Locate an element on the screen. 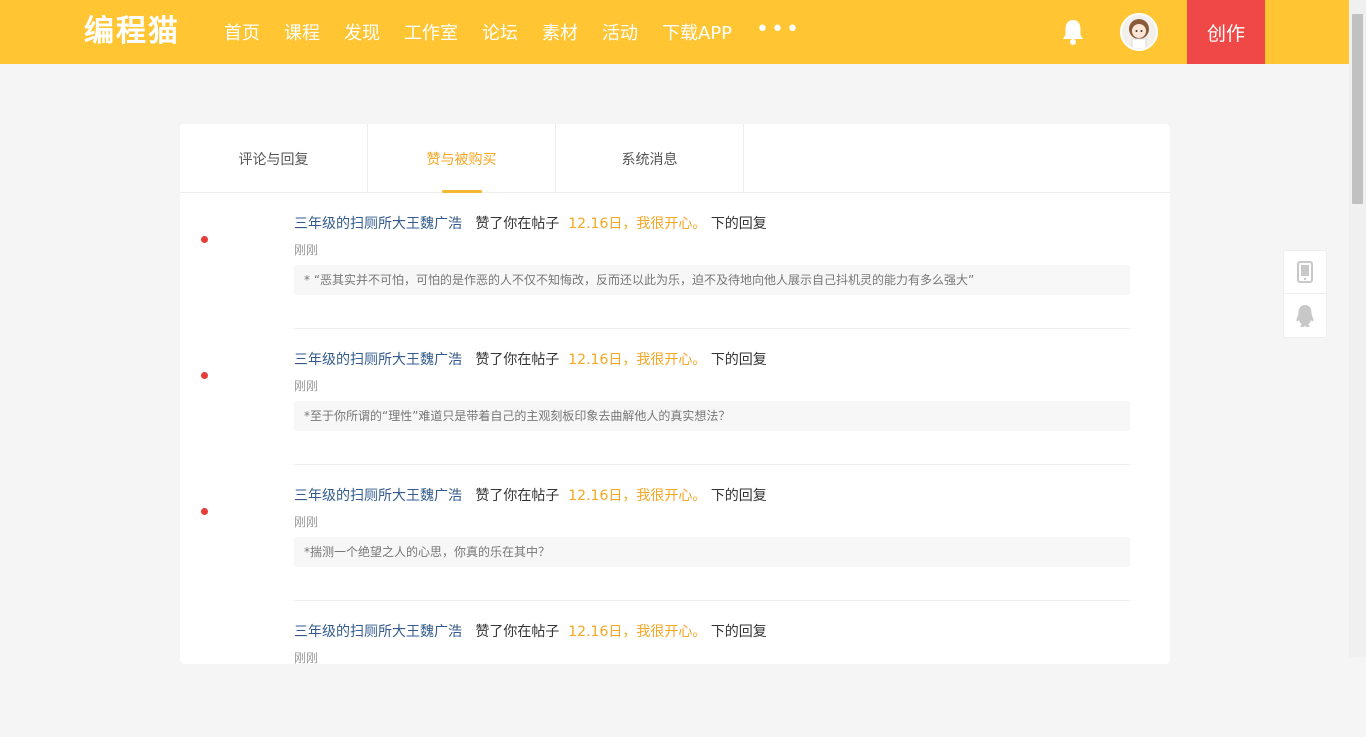 The height and width of the screenshot is (737, 1366). message-quote: *揣测一个绝望之人的心思，你真的乐在其中？ is located at coordinates (712, 552).